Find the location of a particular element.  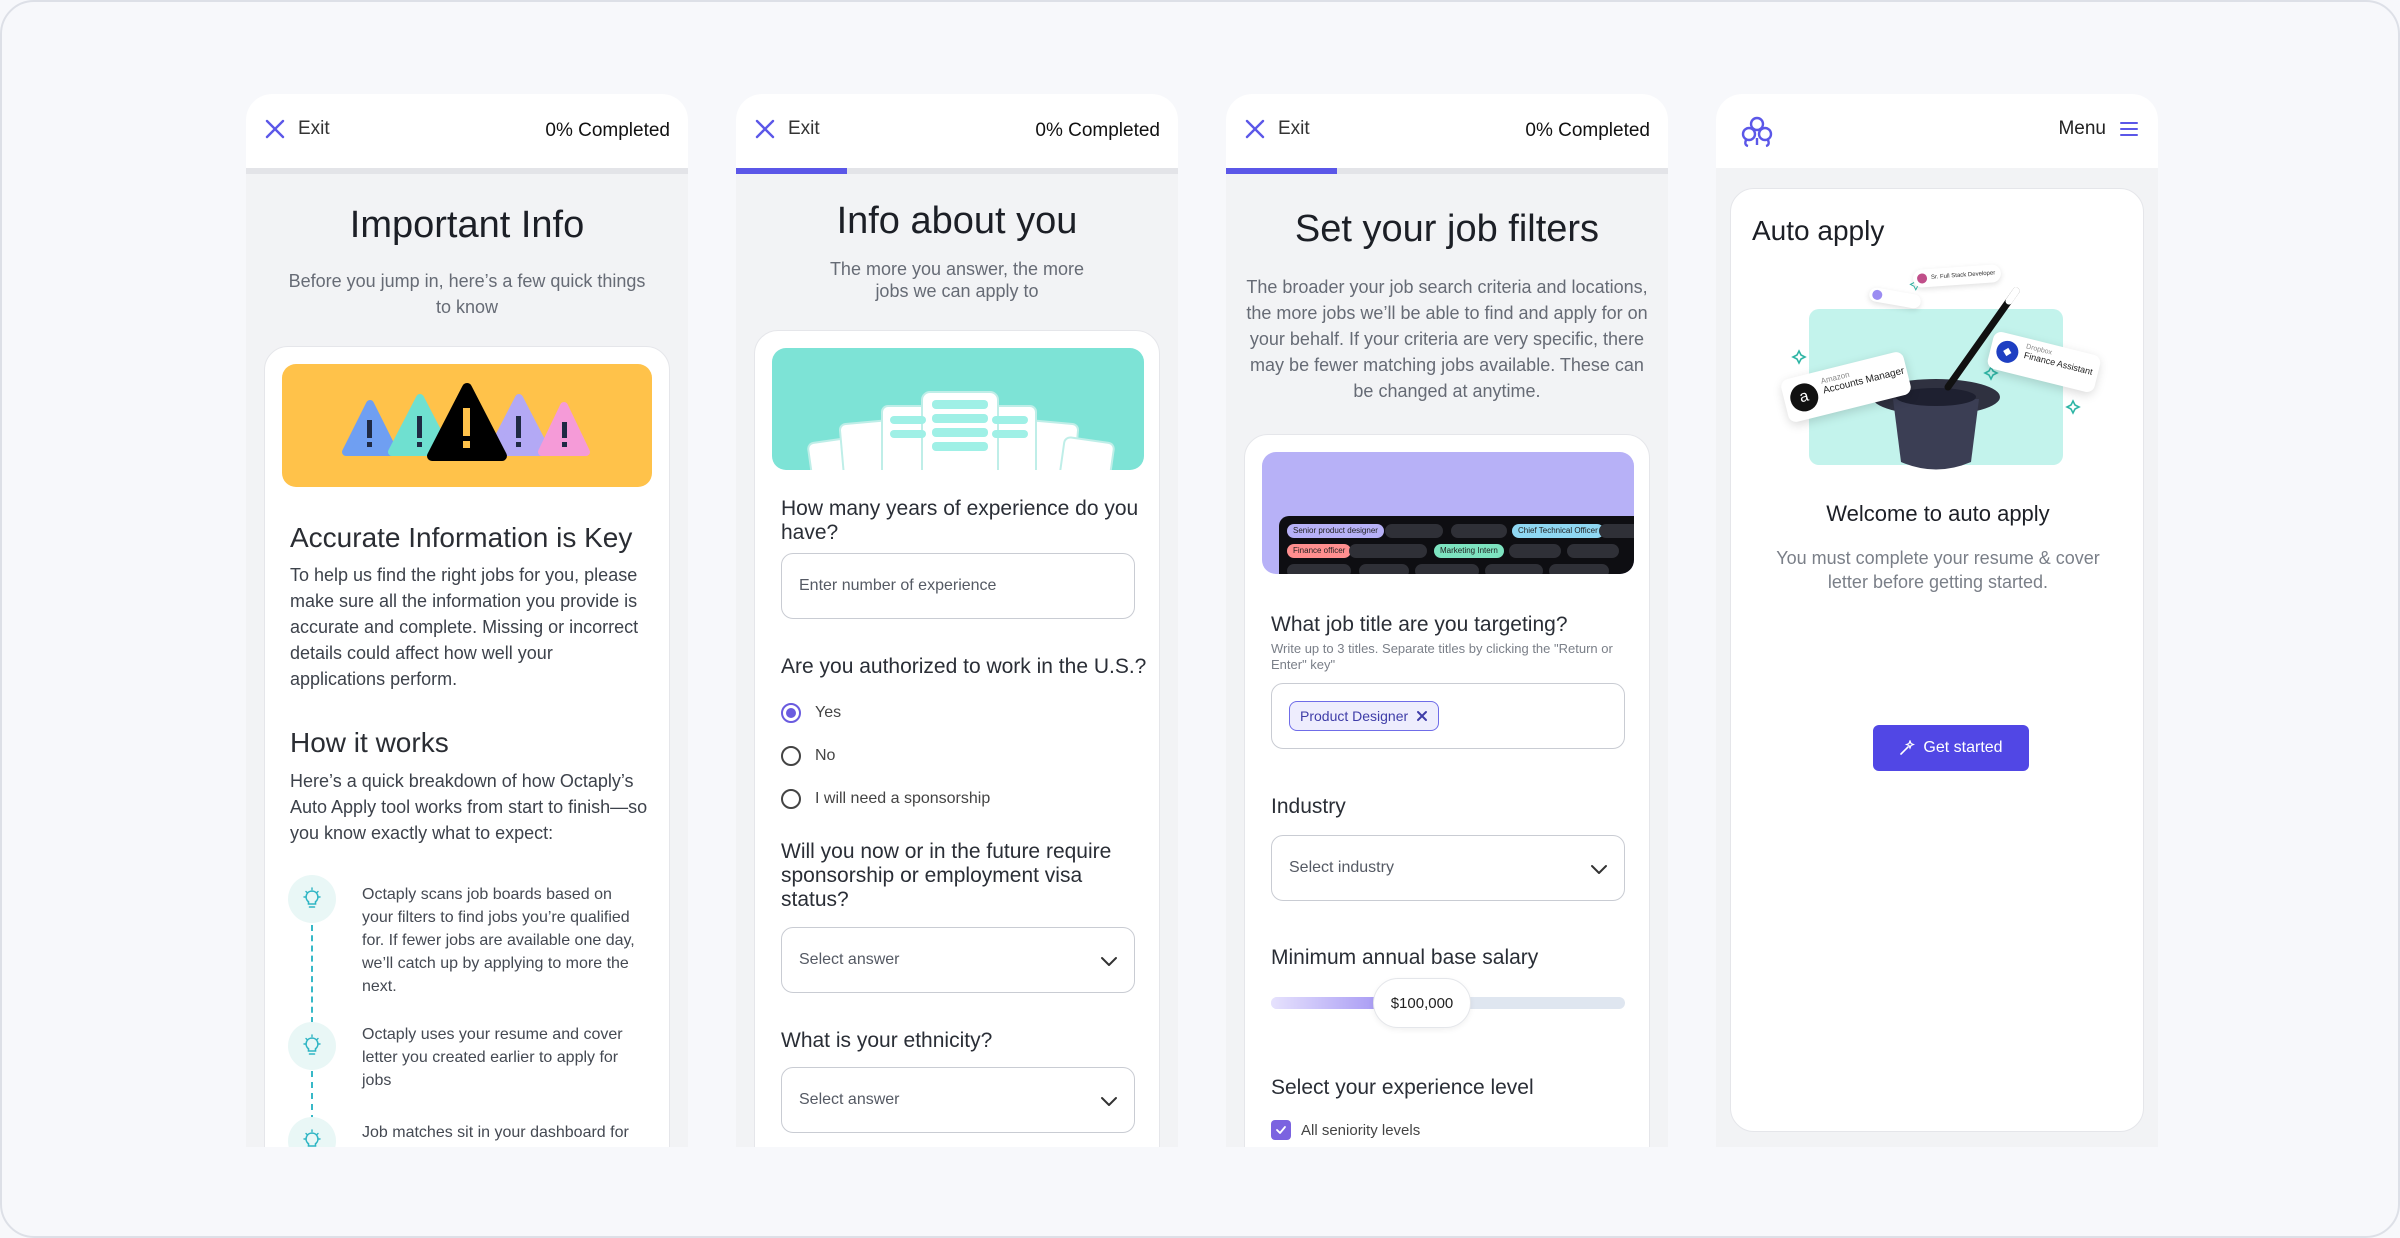

radio-yes: Yes is located at coordinates (811, 713).